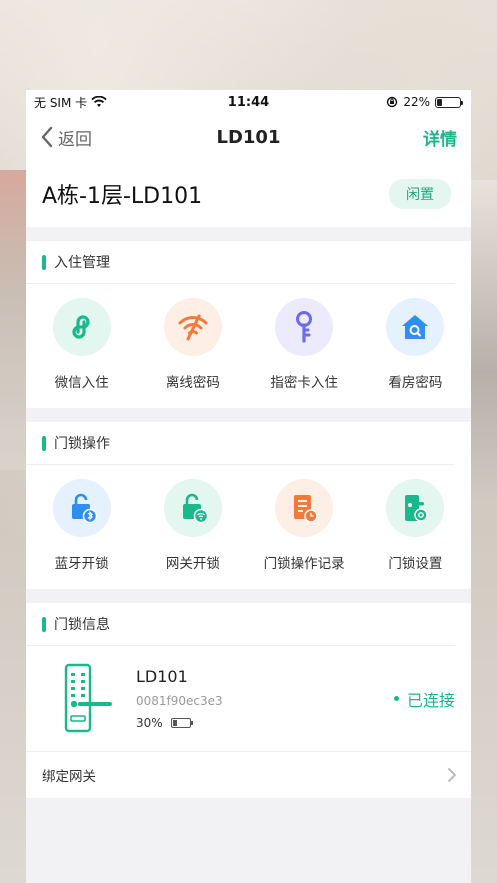 The height and width of the screenshot is (883, 497). What do you see at coordinates (192, 564) in the screenshot?
I see `gateway-unlock-label: 网关开锁` at bounding box center [192, 564].